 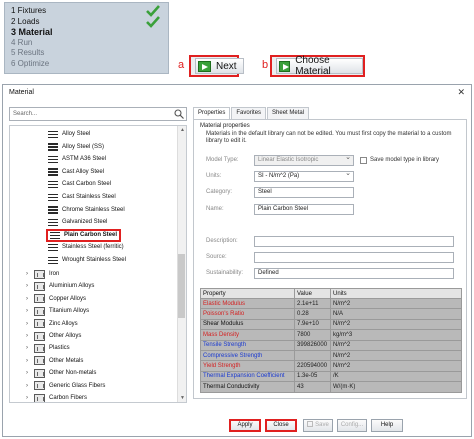 I want to click on table-row: Elastic Modulus 2.1e+11 N/m^2, so click(x=331, y=303).